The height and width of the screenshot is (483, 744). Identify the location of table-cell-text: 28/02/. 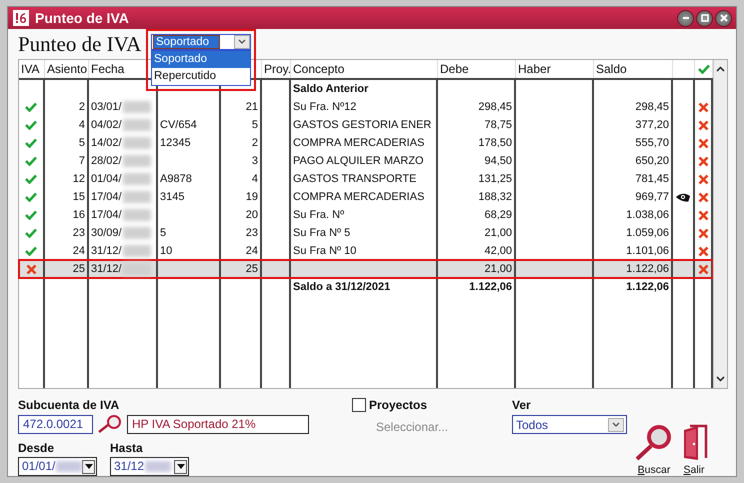
(106, 161).